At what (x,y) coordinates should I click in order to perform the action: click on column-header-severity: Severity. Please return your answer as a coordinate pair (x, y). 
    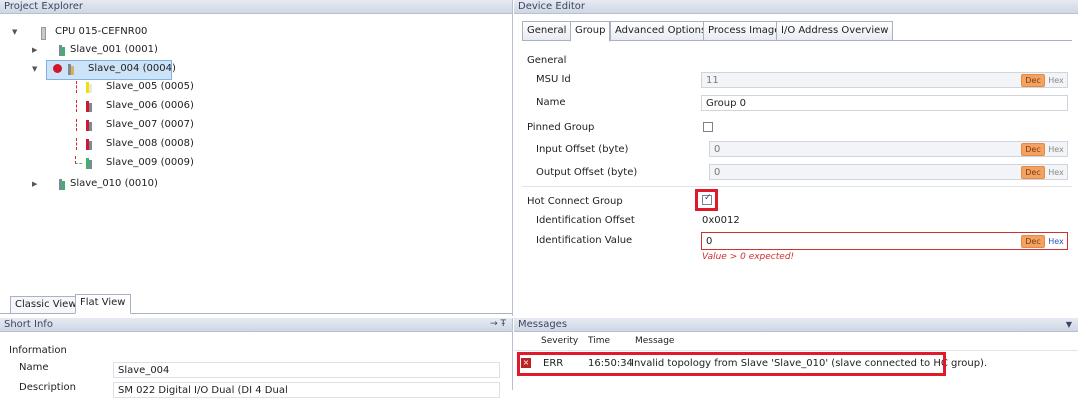
    Looking at the image, I should click on (559, 341).